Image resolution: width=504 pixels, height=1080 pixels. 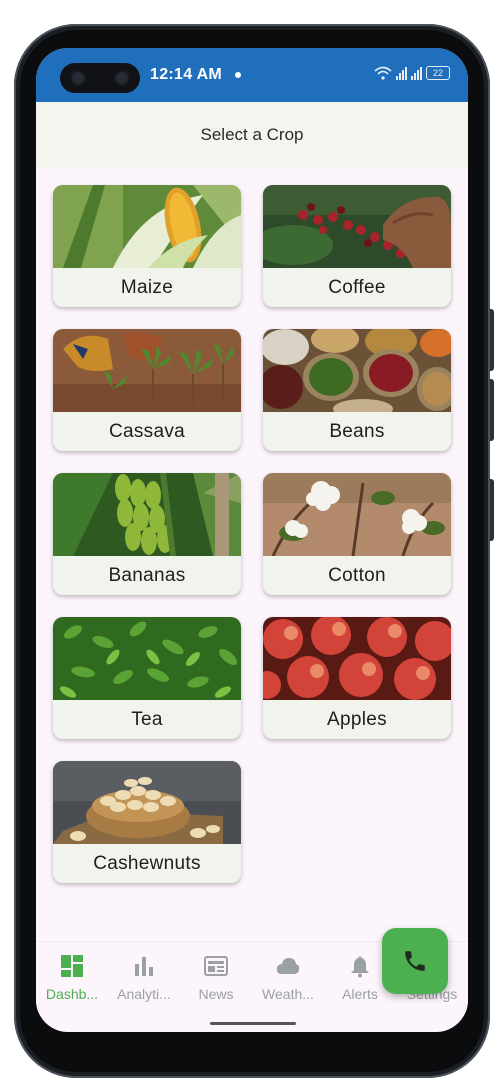 I want to click on volume-down-button, so click(x=492, y=410).